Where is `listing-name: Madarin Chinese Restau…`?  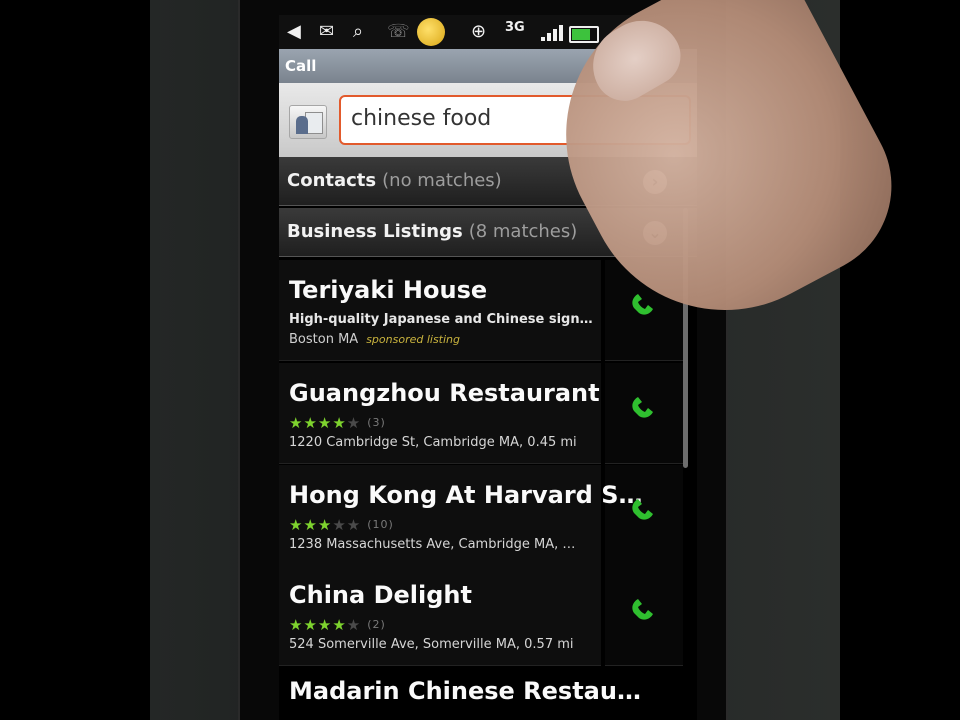 listing-name: Madarin Chinese Restau… is located at coordinates (465, 691).